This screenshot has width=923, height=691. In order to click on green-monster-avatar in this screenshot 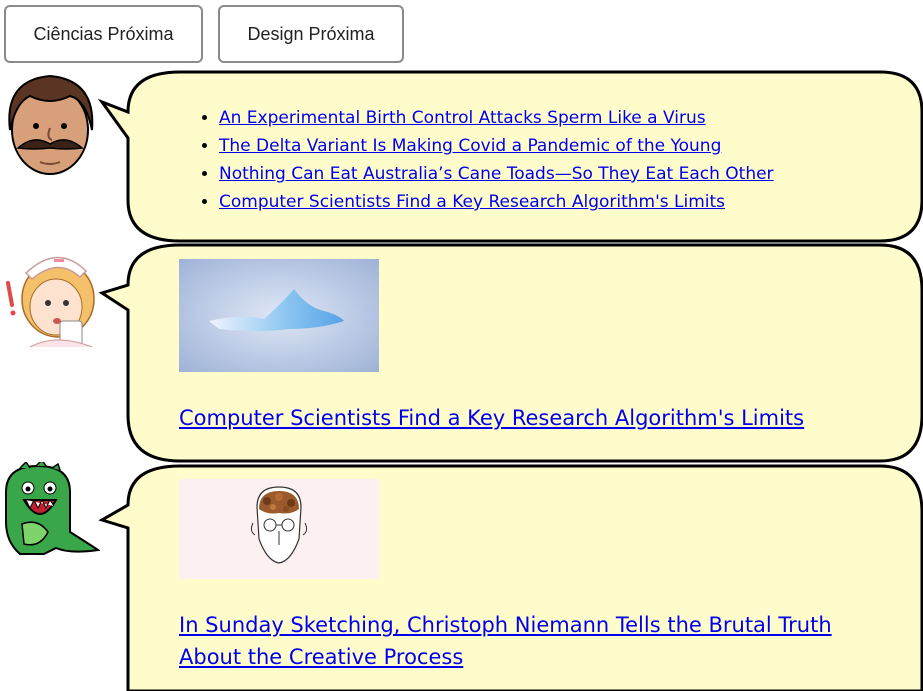, I will do `click(52, 508)`.